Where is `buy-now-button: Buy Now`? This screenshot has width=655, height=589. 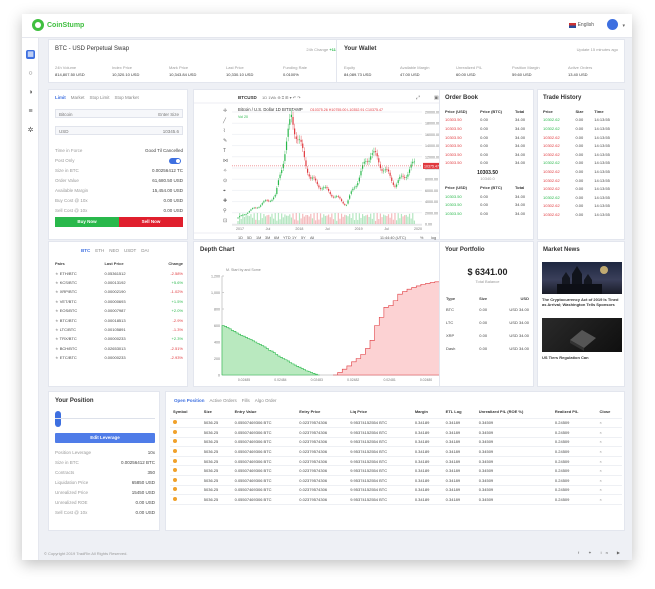
buy-now-button: Buy Now is located at coordinates (87, 222).